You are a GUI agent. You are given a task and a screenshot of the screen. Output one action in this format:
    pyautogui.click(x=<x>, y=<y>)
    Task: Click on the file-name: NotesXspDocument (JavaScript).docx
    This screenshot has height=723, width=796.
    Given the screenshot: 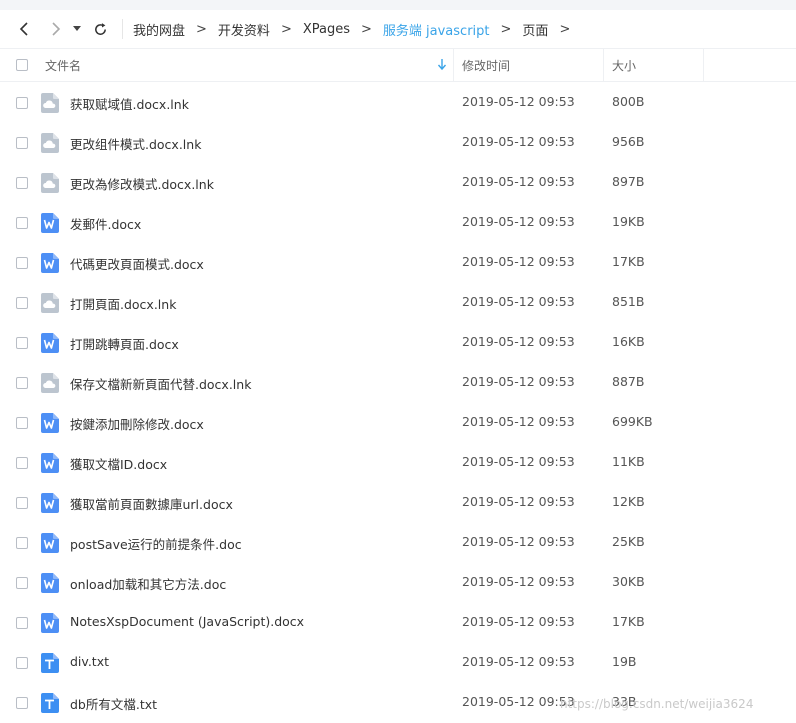 What is the action you would take?
    pyautogui.click(x=187, y=621)
    